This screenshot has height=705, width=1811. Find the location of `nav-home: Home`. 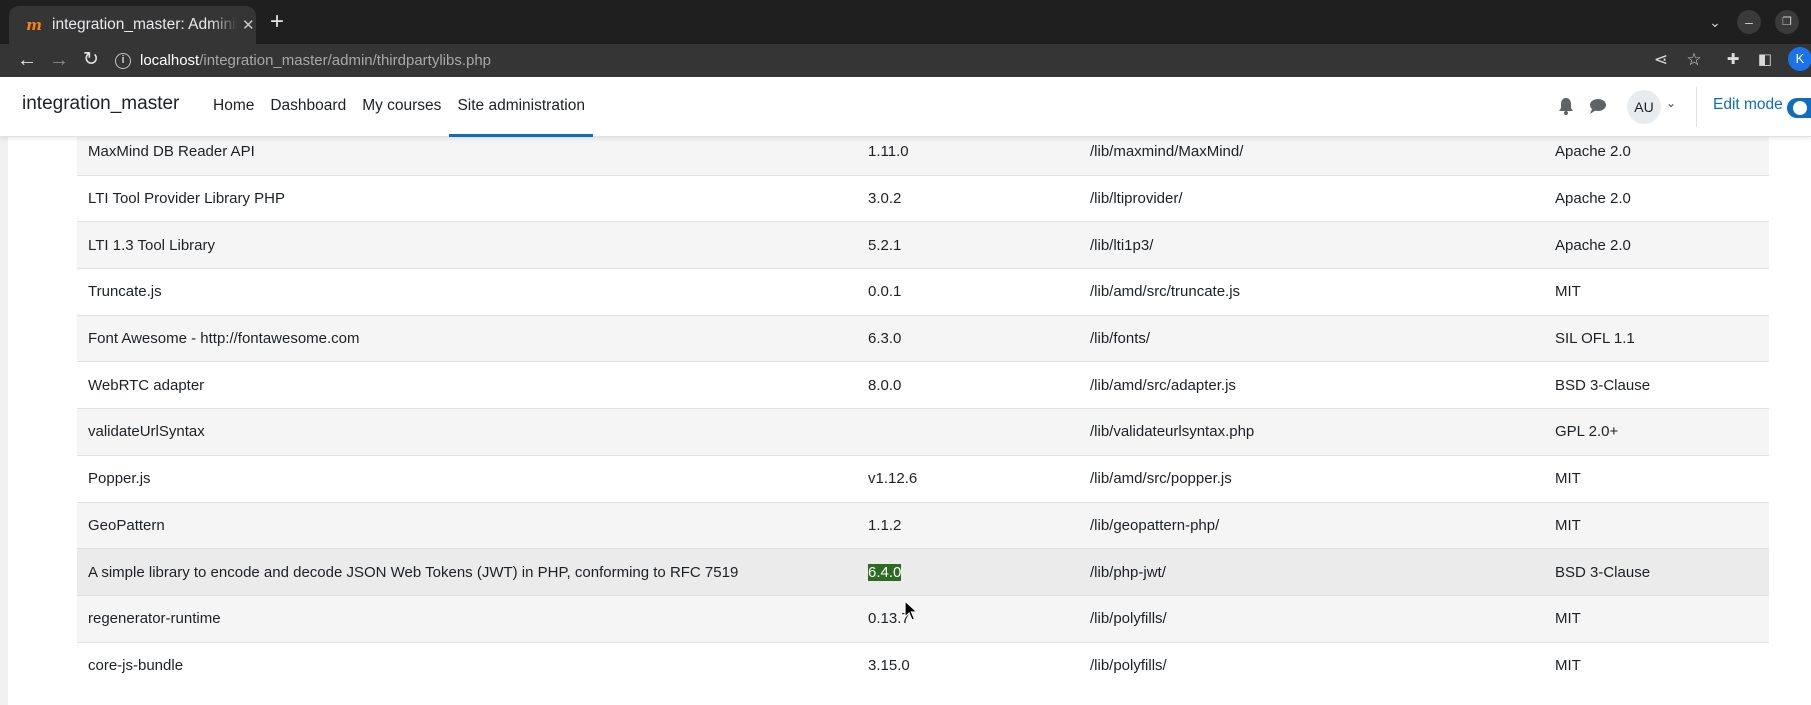

nav-home: Home is located at coordinates (233, 107).